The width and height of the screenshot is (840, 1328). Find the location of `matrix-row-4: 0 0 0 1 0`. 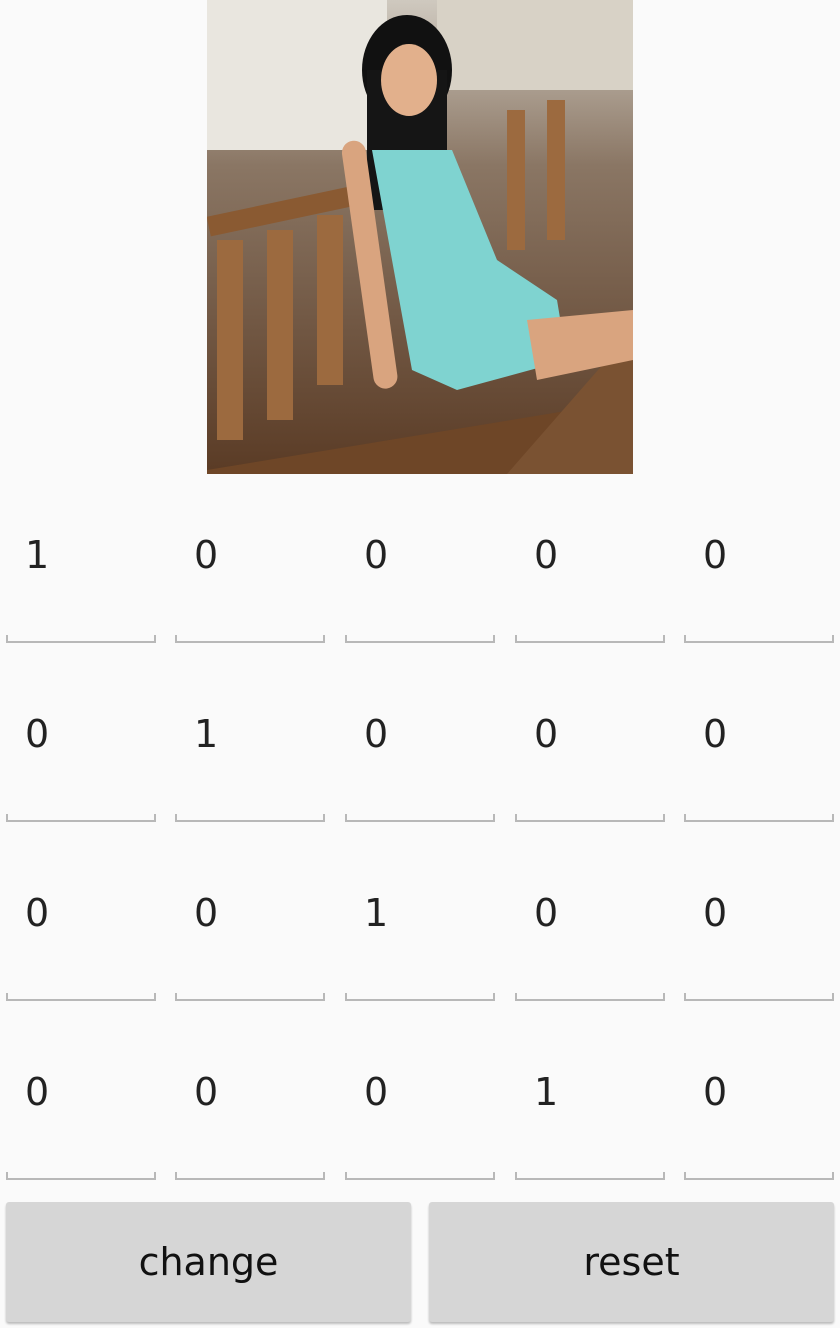

matrix-row-4: 0 0 0 1 0 is located at coordinates (420, 1100).